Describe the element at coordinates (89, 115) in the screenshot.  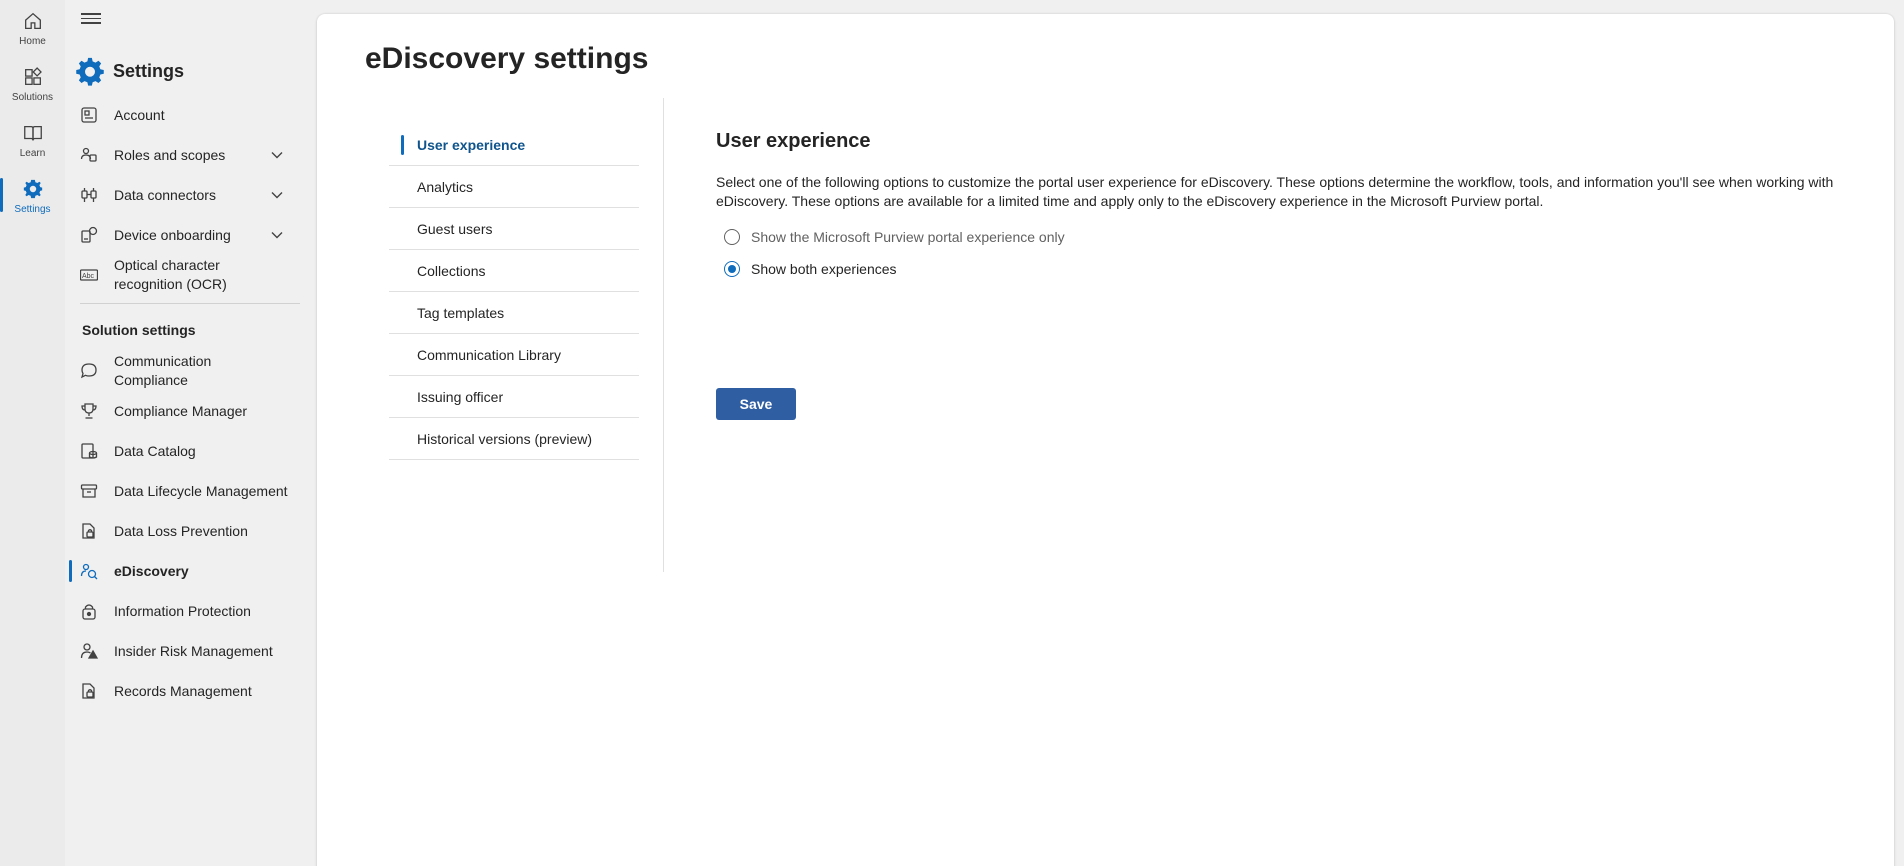
I see `account-icon` at that location.